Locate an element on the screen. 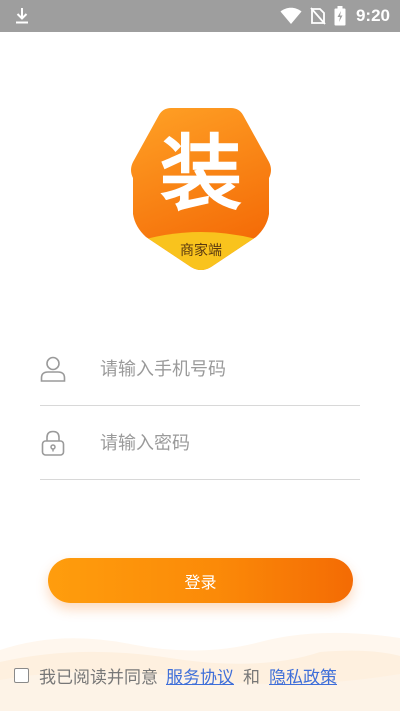 This screenshot has height=711, width=400. app-logo: 装 商家端 is located at coordinates (201, 189).